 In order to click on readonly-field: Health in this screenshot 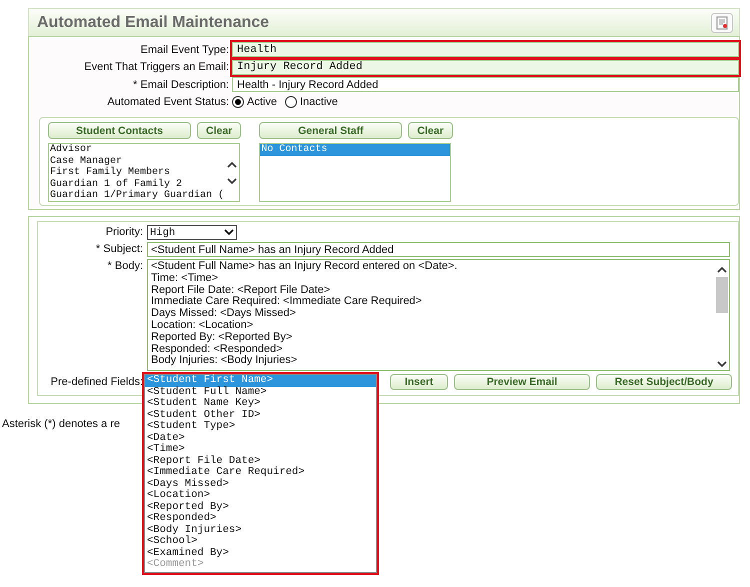, I will do `click(485, 50)`.